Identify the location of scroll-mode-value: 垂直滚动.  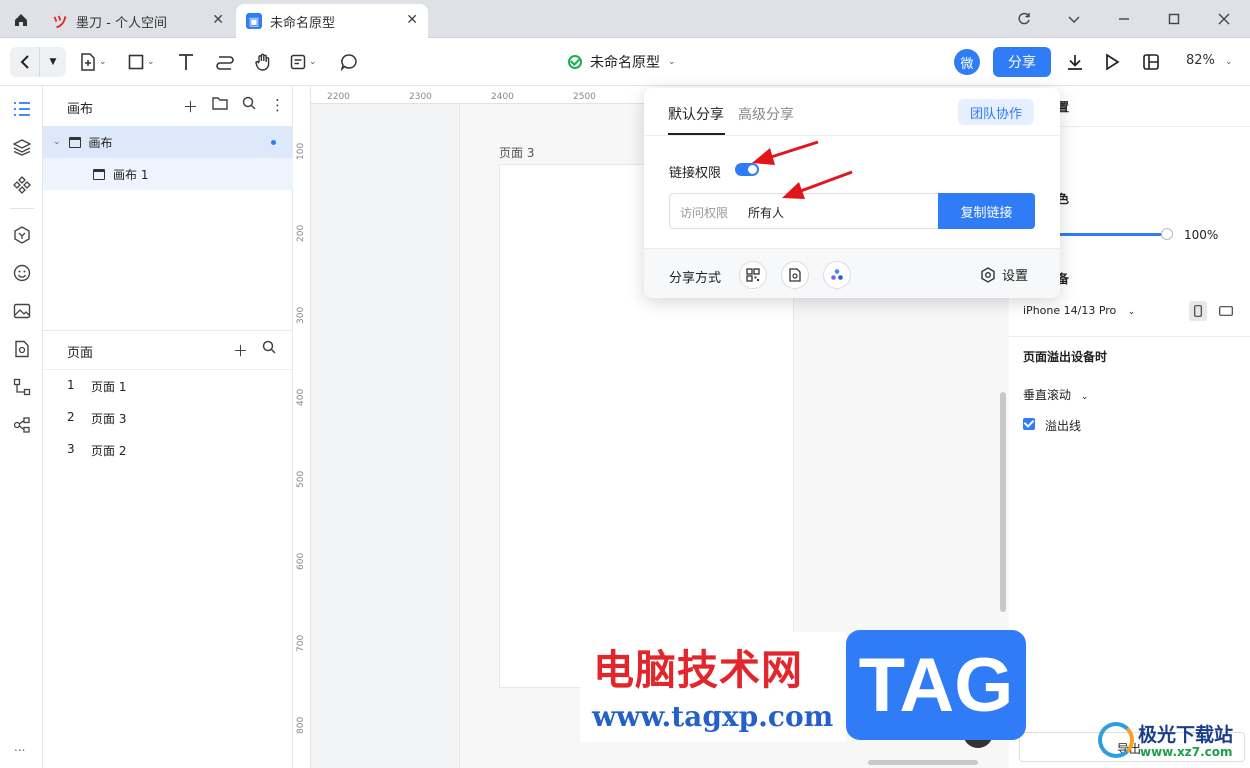
(1047, 395).